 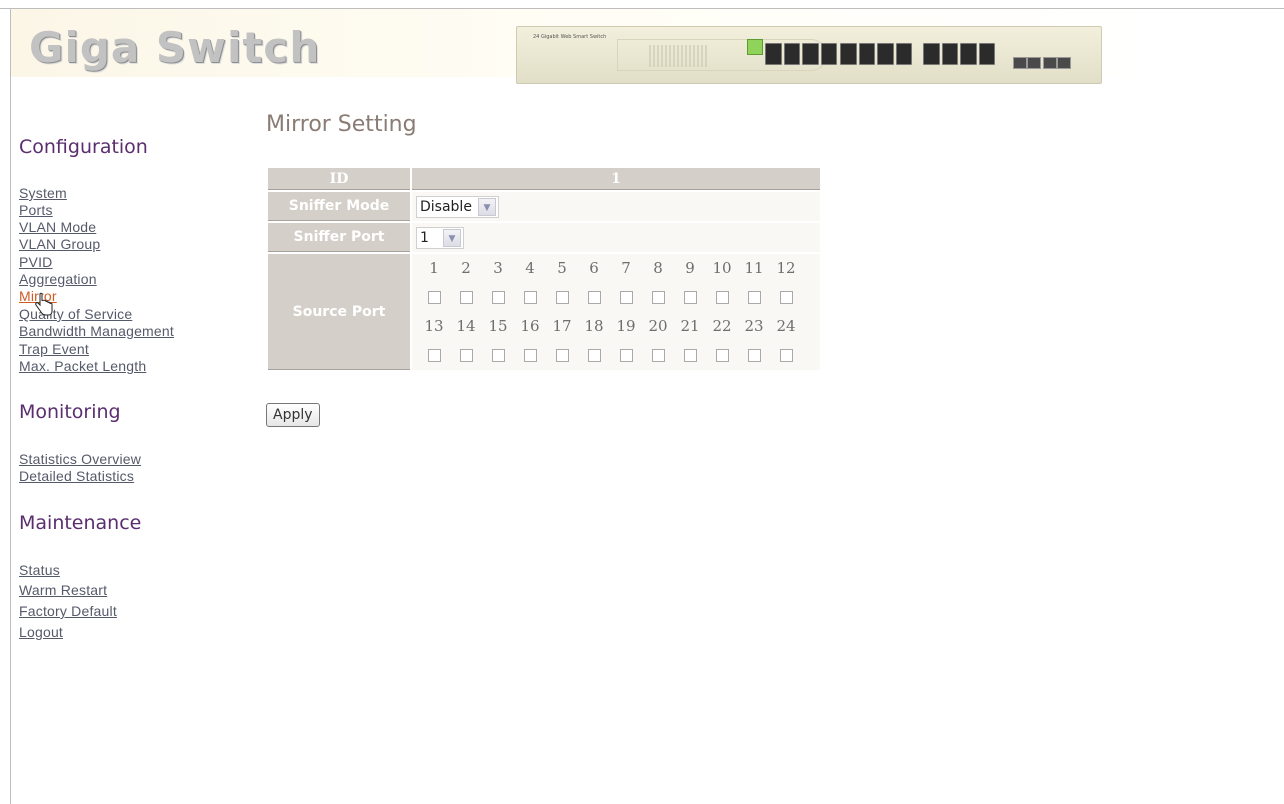 What do you see at coordinates (616, 206) in the screenshot?
I see `sniffer-mode-cell: Disable ▼` at bounding box center [616, 206].